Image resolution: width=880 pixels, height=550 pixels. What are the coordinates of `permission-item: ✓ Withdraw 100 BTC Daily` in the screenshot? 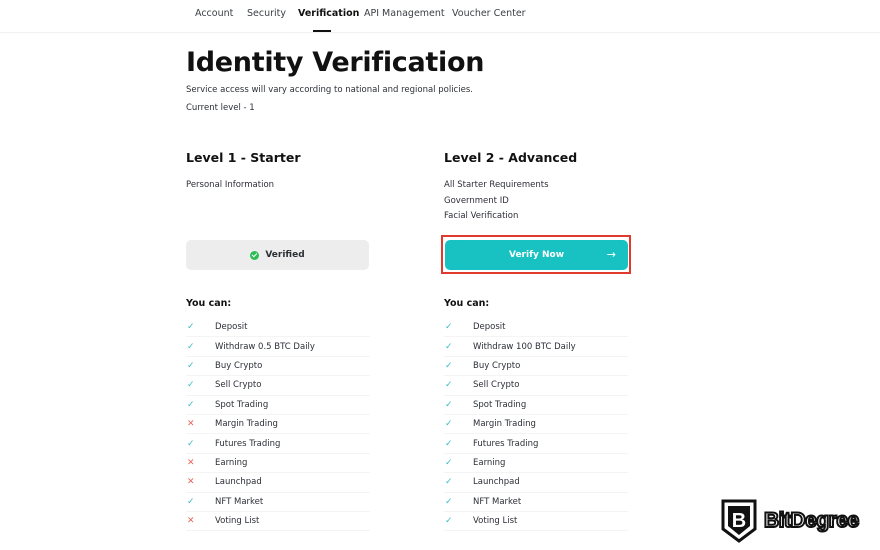 It's located at (536, 347).